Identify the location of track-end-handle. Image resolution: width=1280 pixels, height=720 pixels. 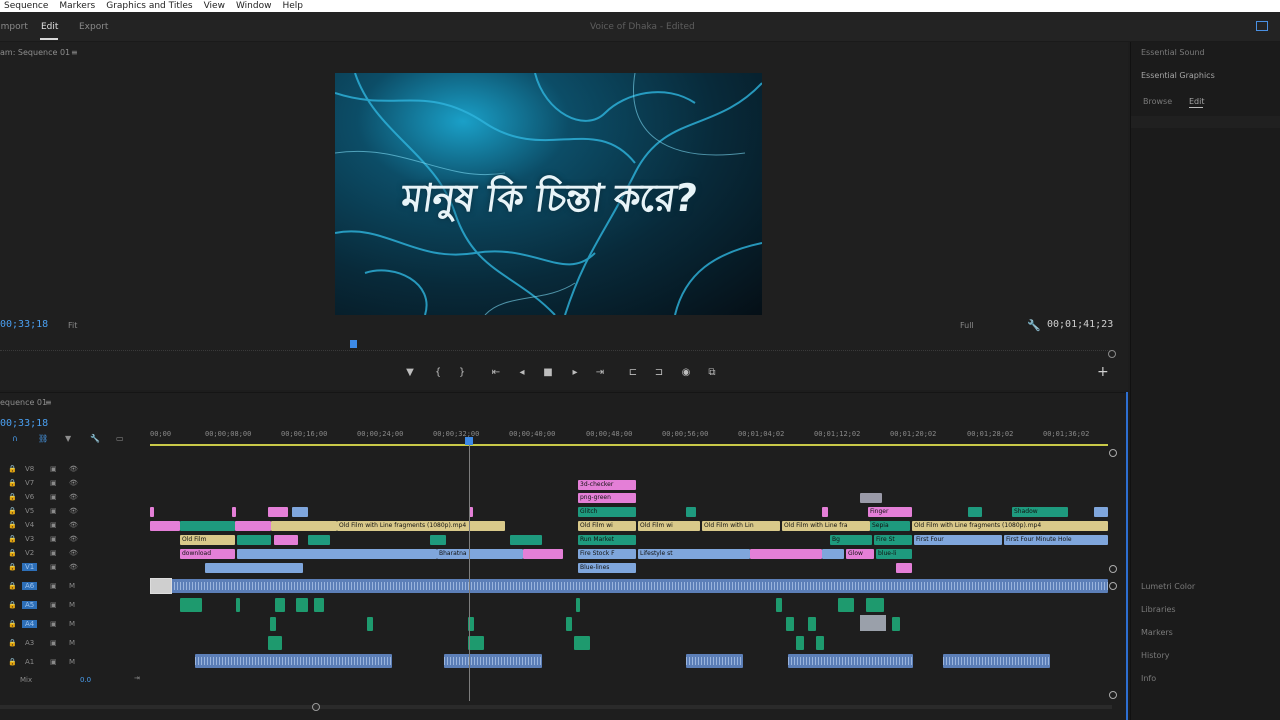
(1113, 569).